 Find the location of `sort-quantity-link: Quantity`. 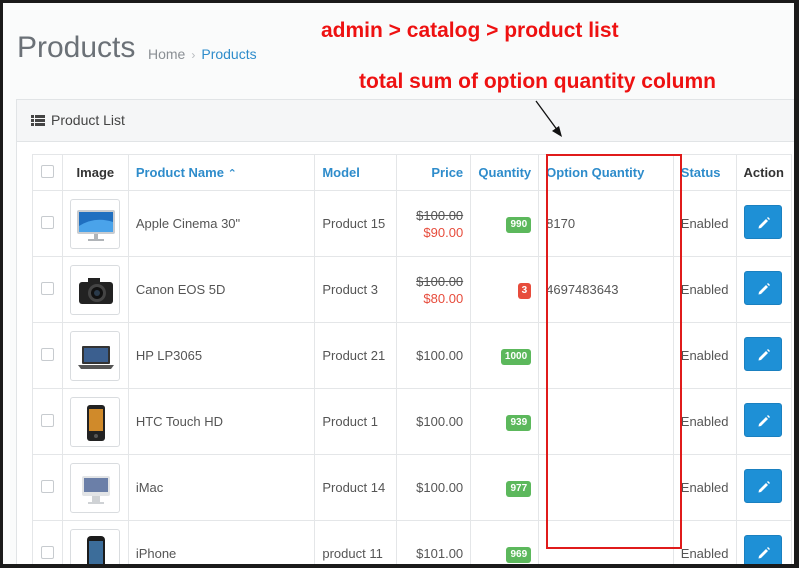

sort-quantity-link: Quantity is located at coordinates (504, 172).